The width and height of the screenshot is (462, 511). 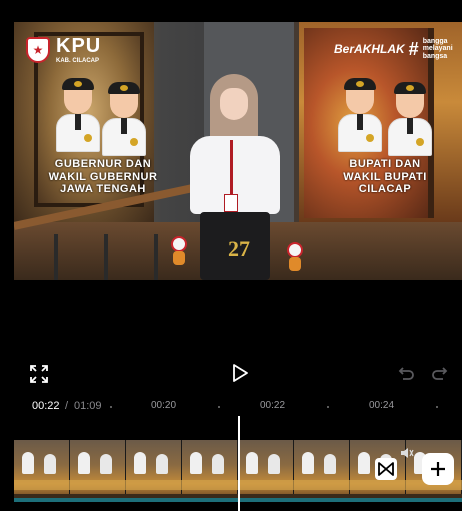 I want to click on transition-button, so click(x=386, y=469).